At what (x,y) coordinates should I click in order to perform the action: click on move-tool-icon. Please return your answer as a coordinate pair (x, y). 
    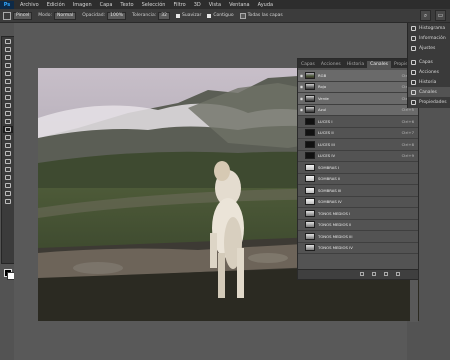
    Looking at the image, I should click on (8, 41).